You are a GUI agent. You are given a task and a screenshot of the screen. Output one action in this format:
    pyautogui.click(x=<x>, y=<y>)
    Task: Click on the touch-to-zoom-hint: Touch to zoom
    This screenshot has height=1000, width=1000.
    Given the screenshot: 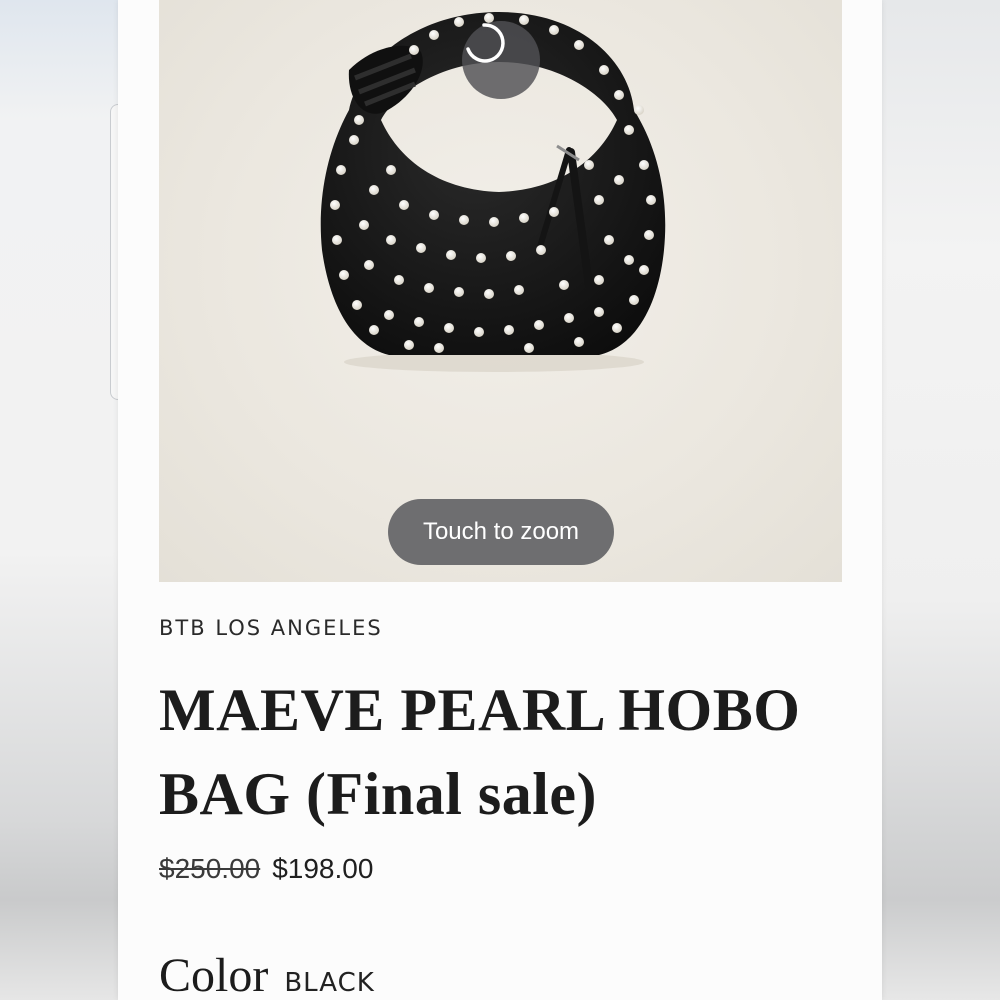 What is the action you would take?
    pyautogui.click(x=501, y=532)
    